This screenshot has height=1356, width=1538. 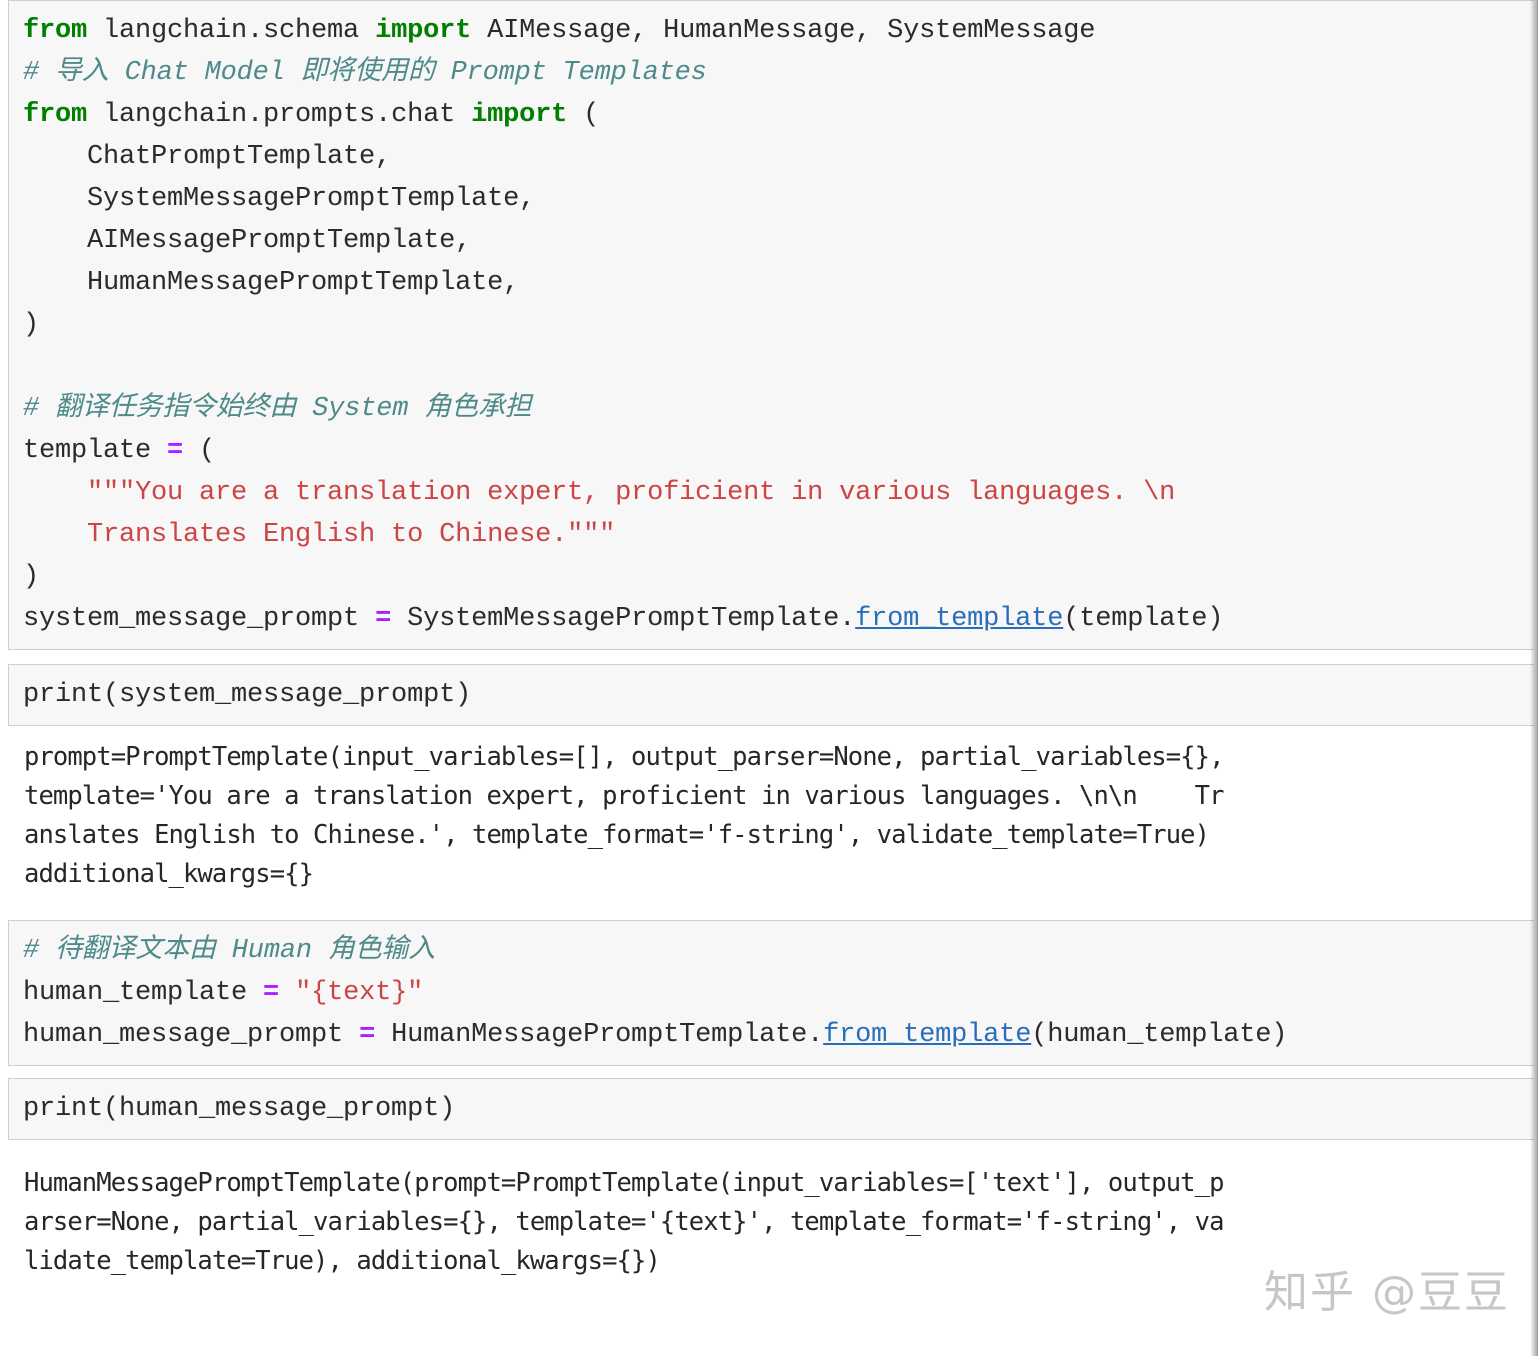 I want to click on code-token-plain: langchain.prompts.chat, so click(x=279, y=115).